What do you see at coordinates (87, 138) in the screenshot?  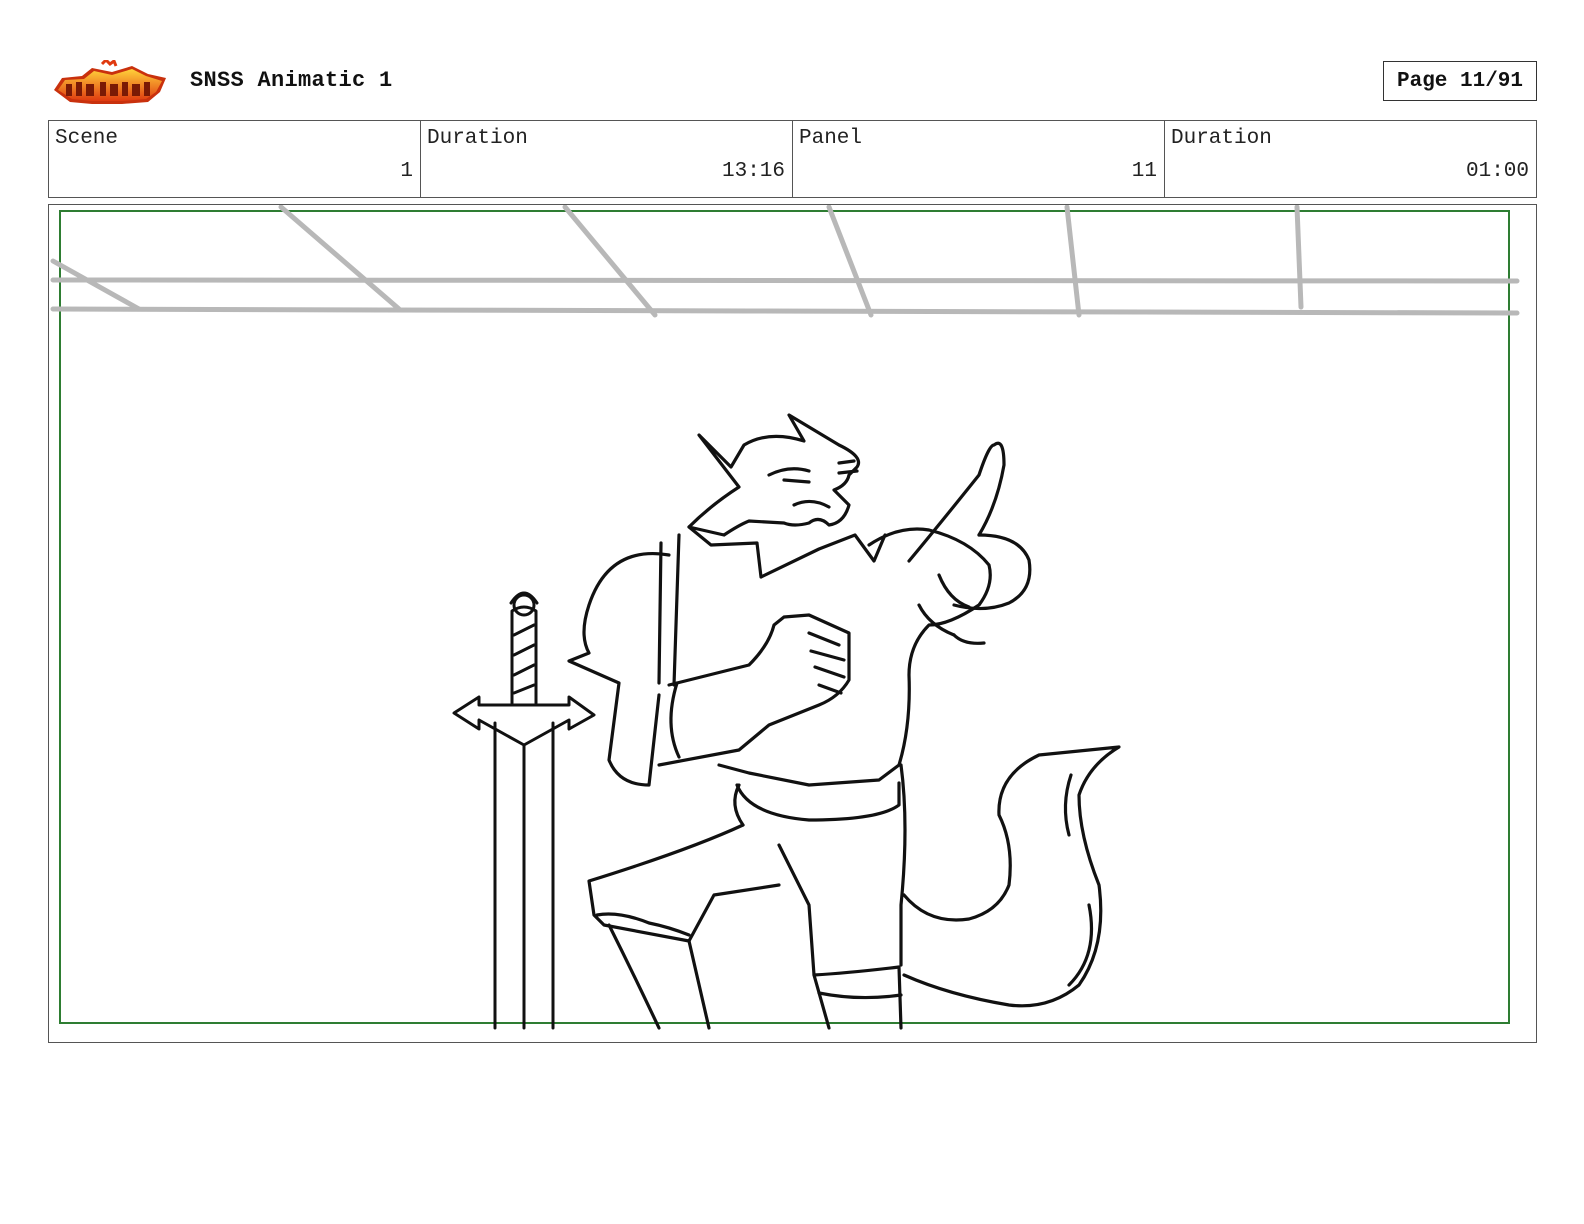 I see `scene-label: Scene` at bounding box center [87, 138].